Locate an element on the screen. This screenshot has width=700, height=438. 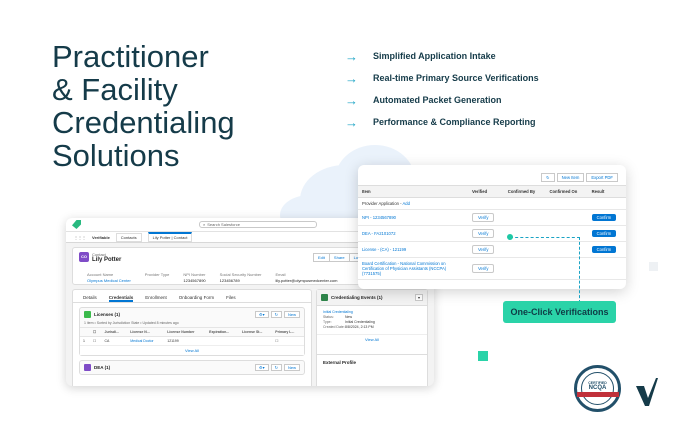
seal-ribbon is located at coordinates (597, 394).